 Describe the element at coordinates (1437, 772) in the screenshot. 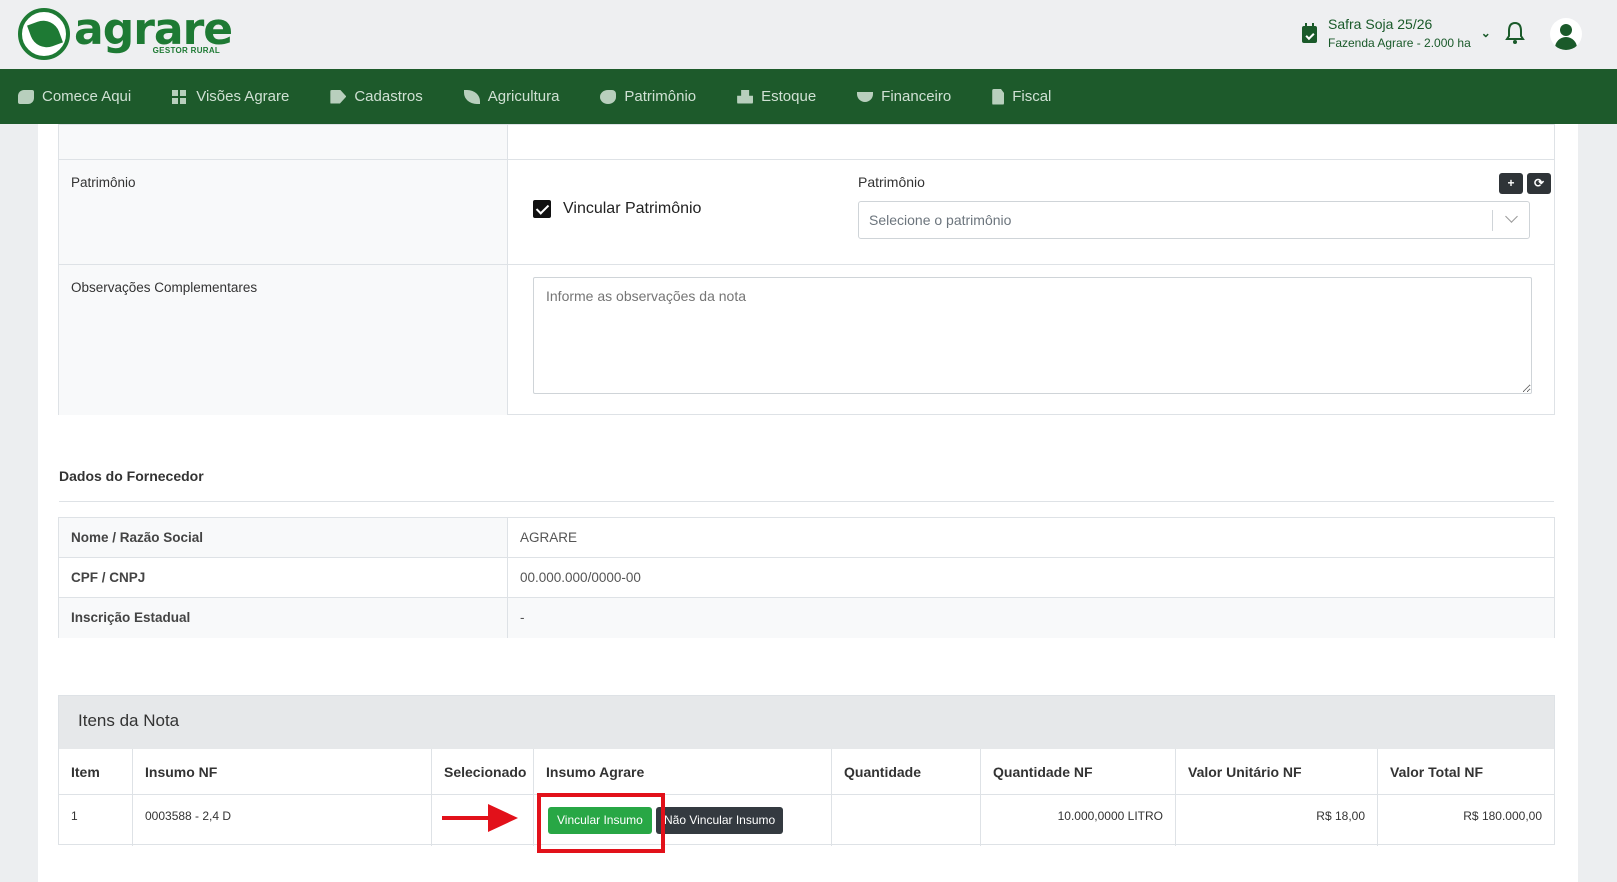

I see `col-valor-total: Valor Total NF` at that location.